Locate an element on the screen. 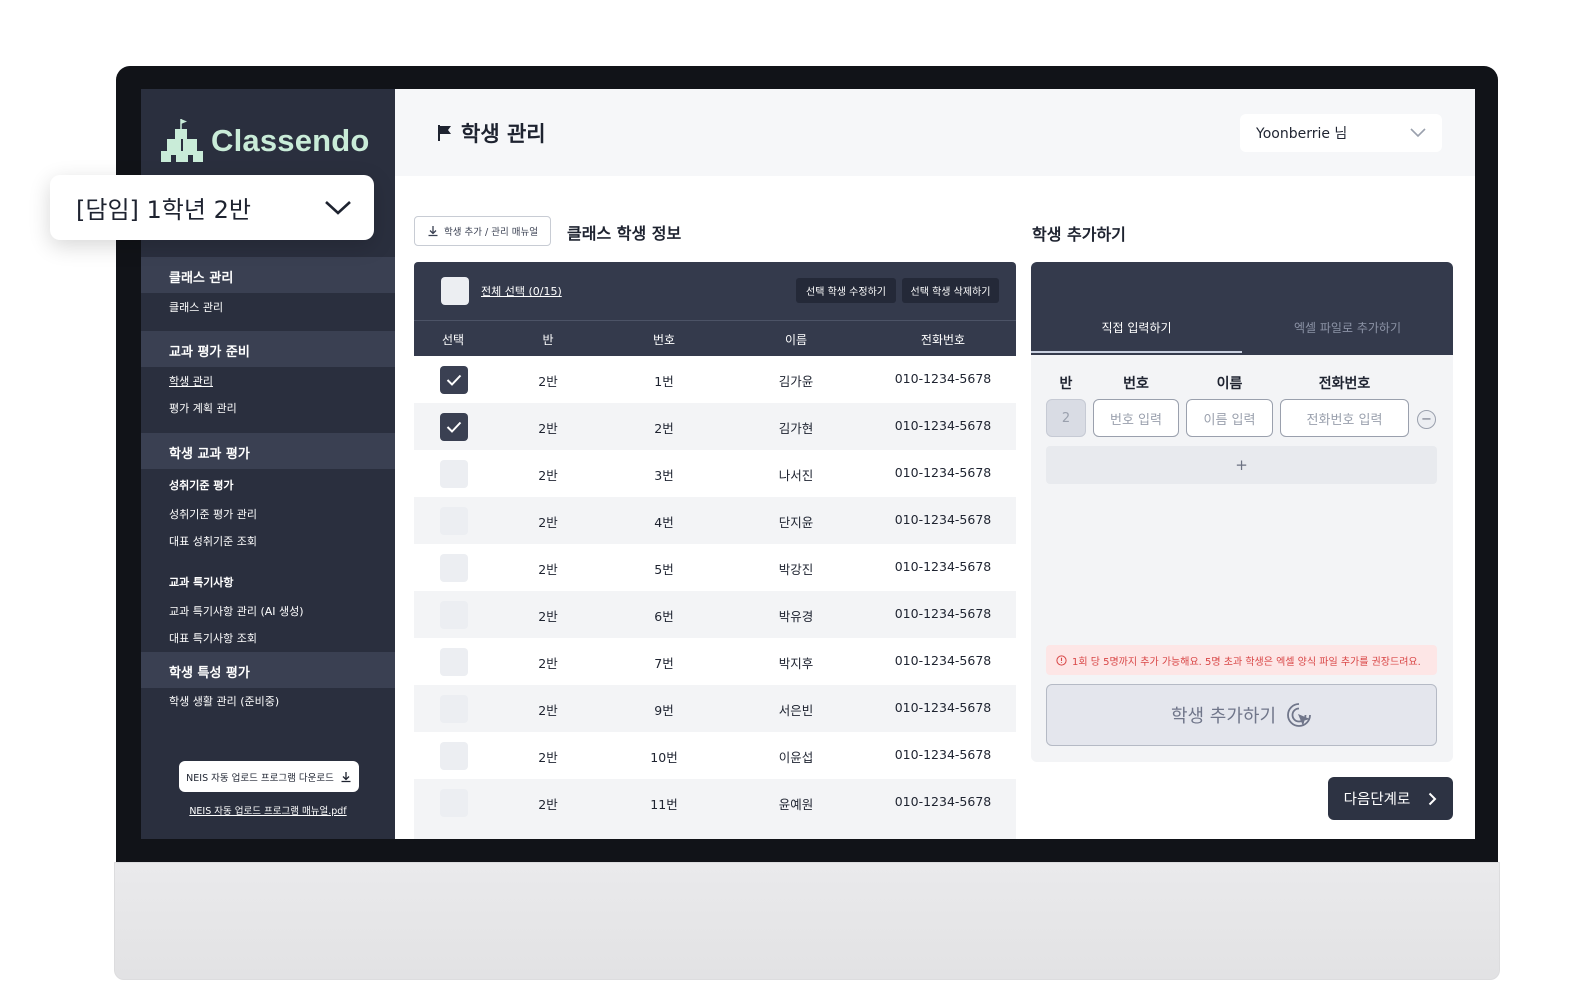 The width and height of the screenshot is (1576, 984). chevron-right-icon is located at coordinates (1433, 798).